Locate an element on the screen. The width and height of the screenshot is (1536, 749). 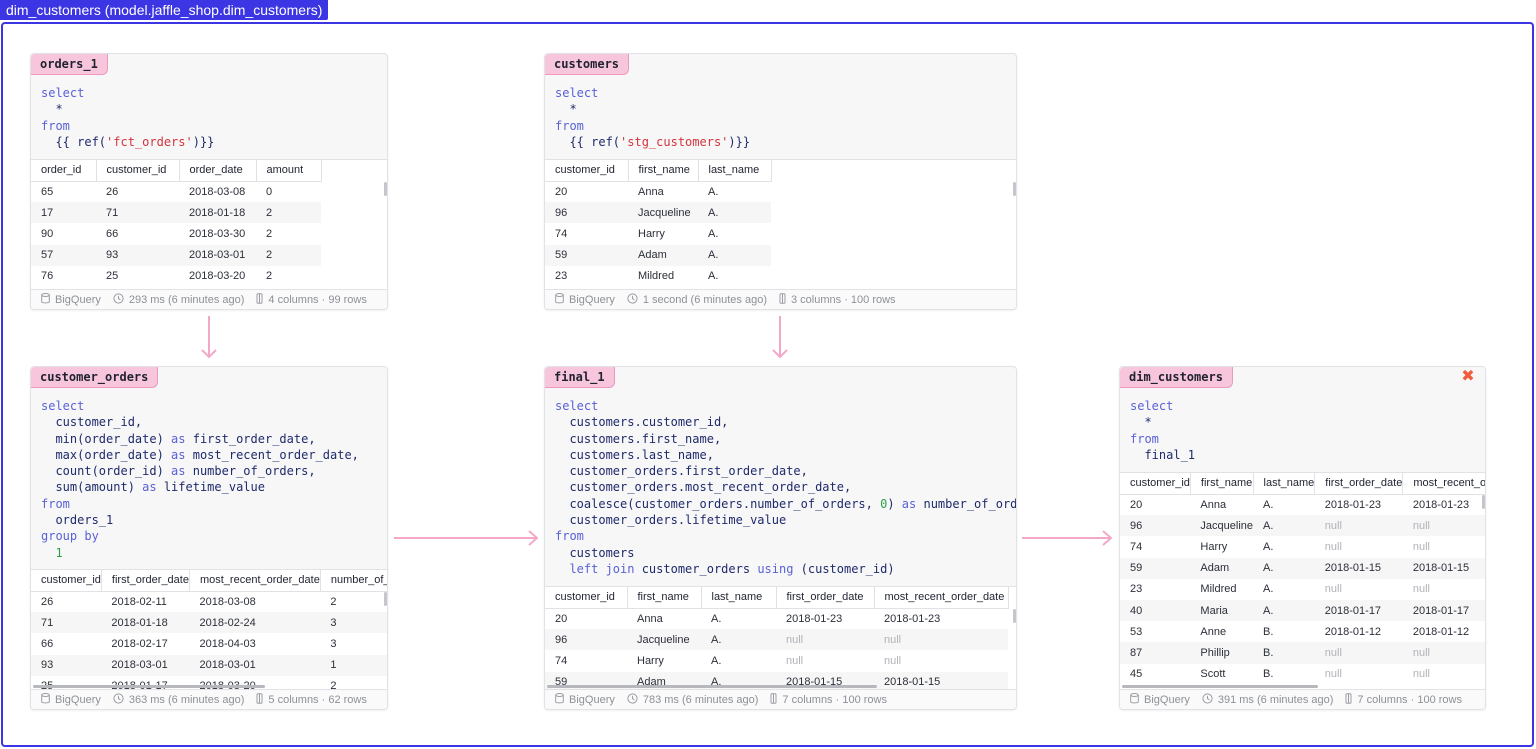
table-row: 59 Adam A. is located at coordinates (658, 255).